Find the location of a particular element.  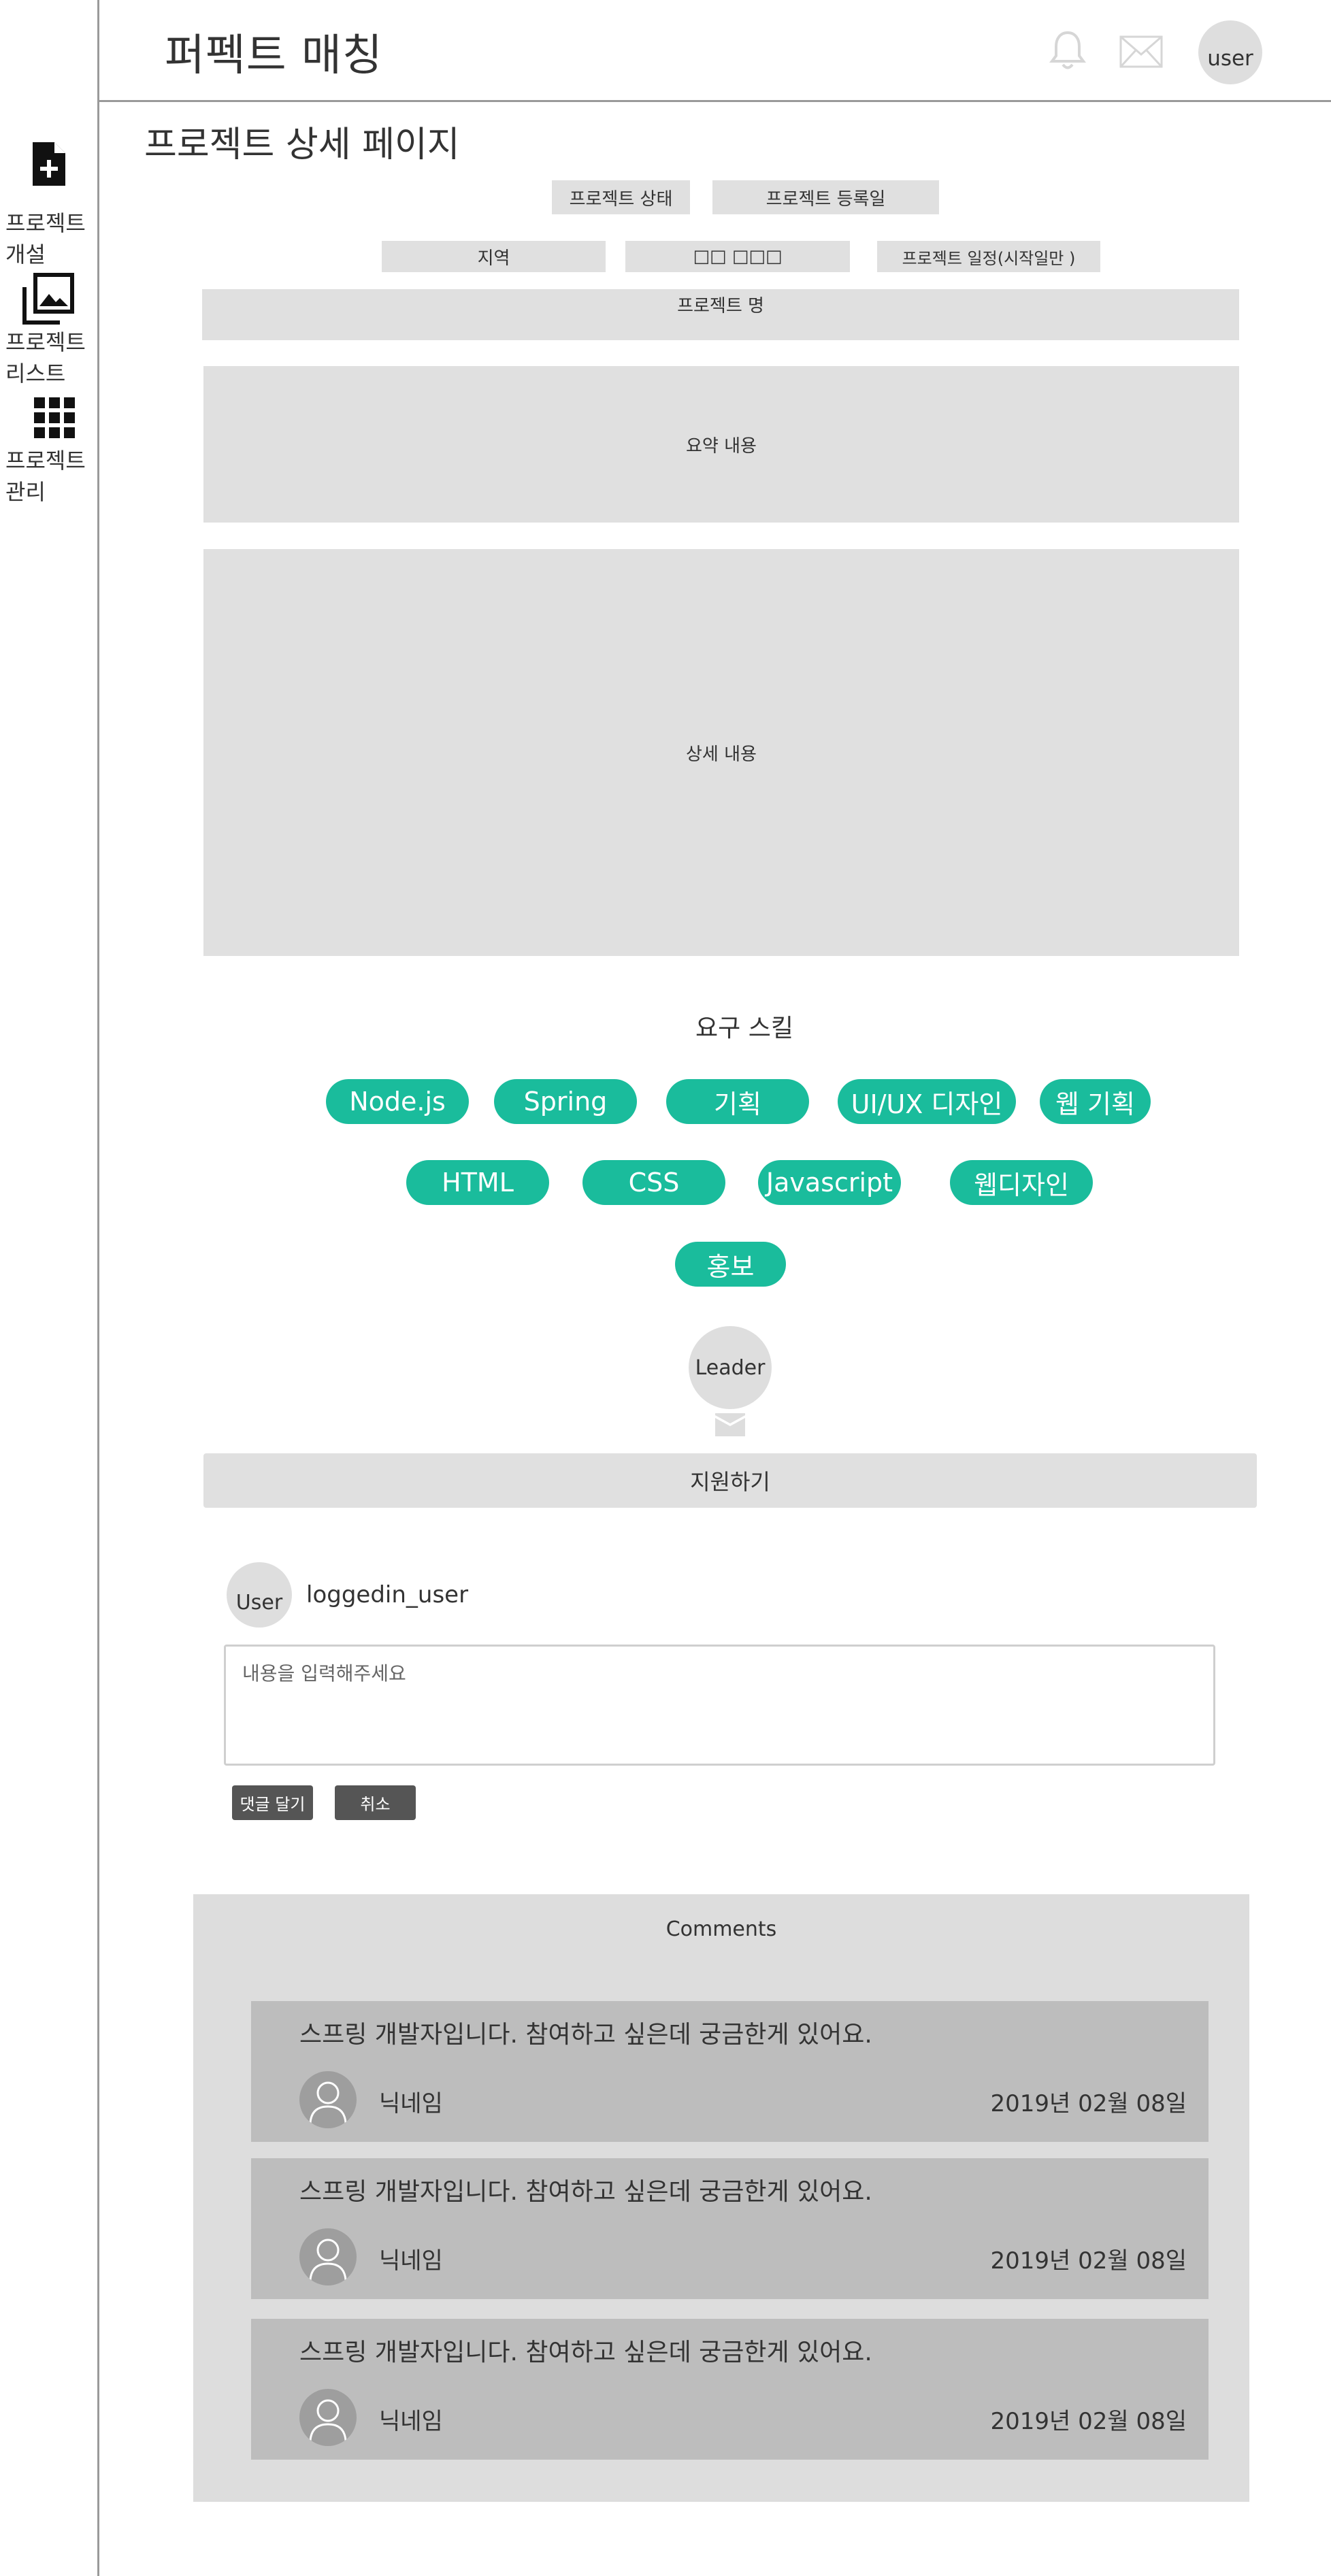

current-user-avatar-label: User is located at coordinates (259, 1602).